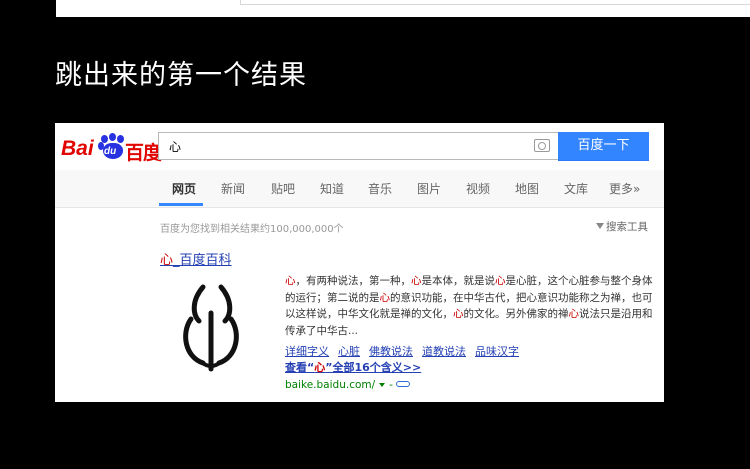 The width and height of the screenshot is (750, 469). Describe the element at coordinates (359, 189) in the screenshot. I see `search-nav: 网页 新闻 贴吧 知道 音乐 图片 视频 地图 文库 更多»` at that location.